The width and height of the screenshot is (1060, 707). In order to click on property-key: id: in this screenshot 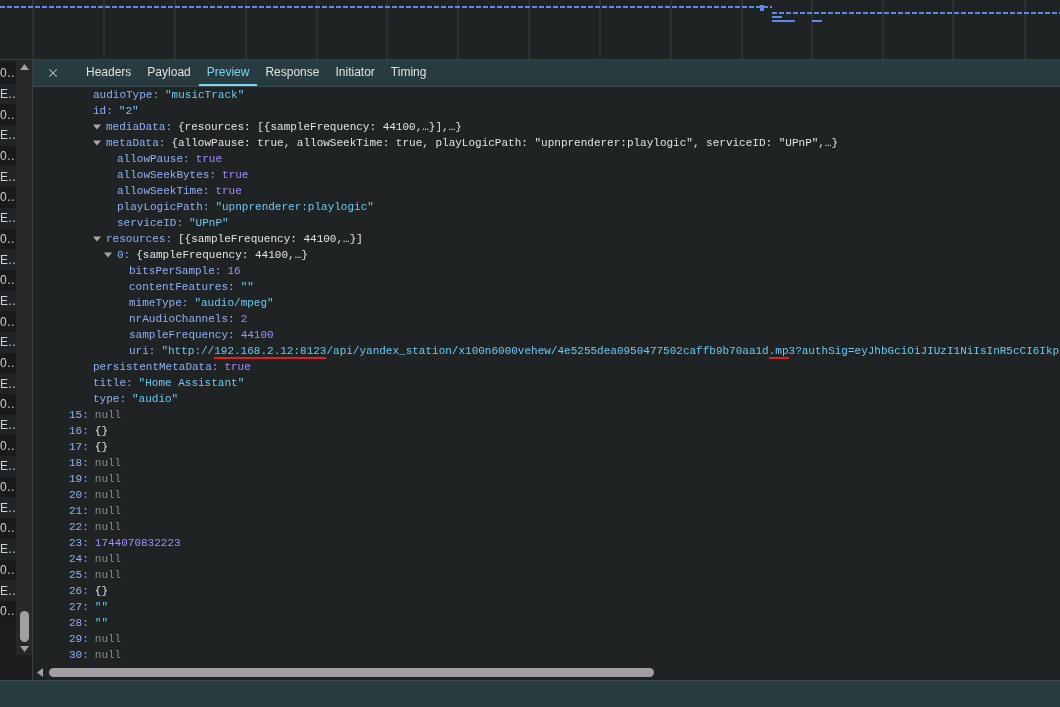, I will do `click(103, 111)`.